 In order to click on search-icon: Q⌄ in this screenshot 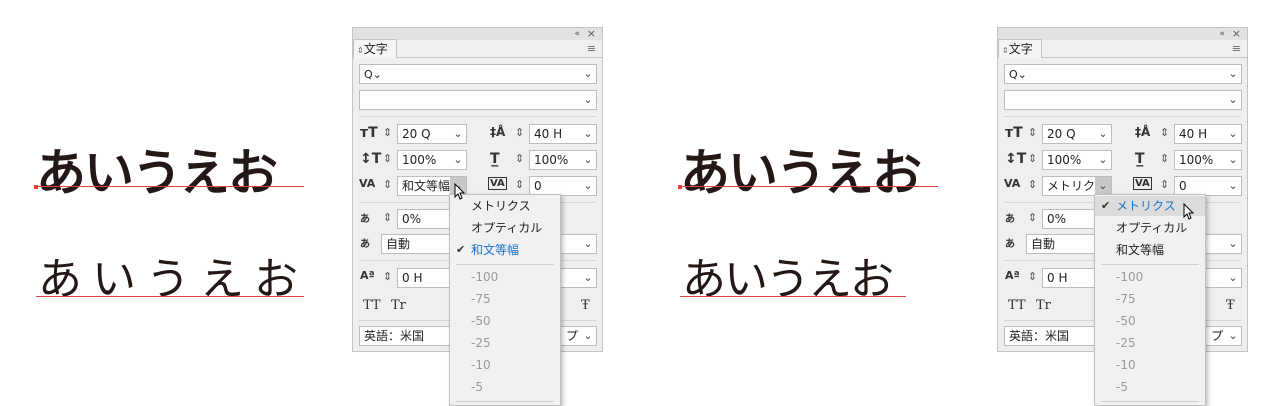, I will do `click(373, 74)`.